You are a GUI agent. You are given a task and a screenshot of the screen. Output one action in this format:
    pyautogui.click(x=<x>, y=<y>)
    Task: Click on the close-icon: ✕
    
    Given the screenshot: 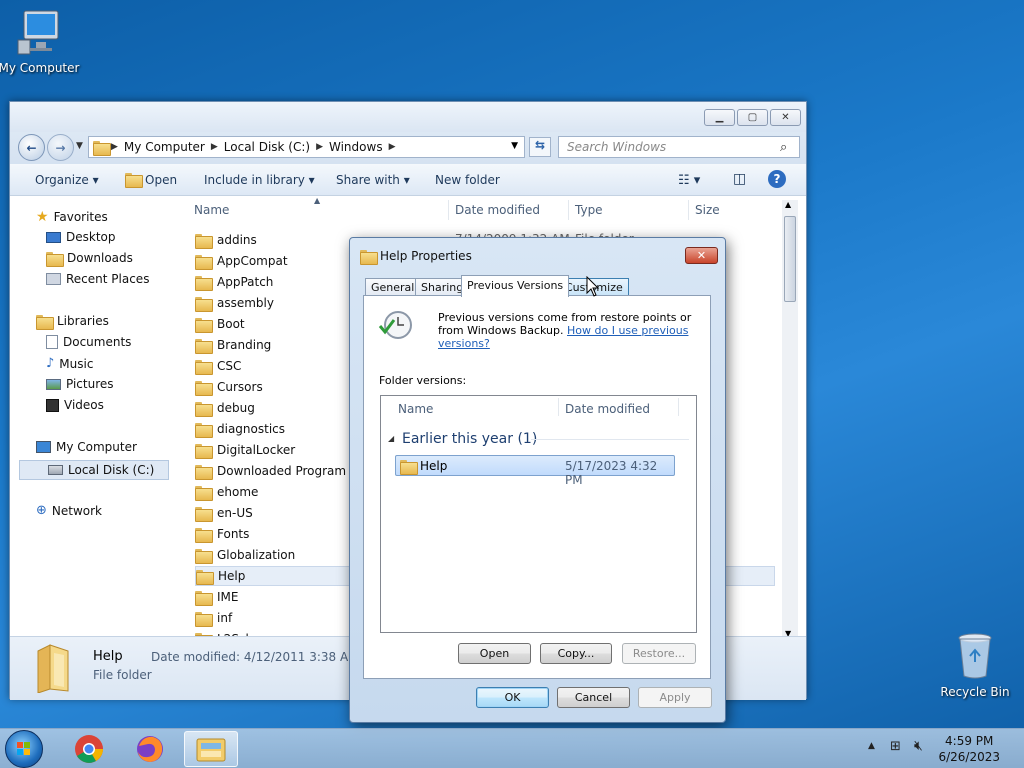 What is the action you would take?
    pyautogui.click(x=701, y=255)
    